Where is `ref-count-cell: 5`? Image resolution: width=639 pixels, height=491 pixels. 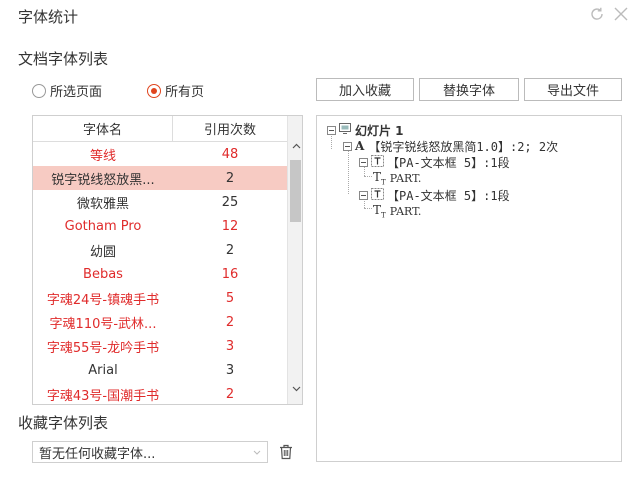 ref-count-cell: 5 is located at coordinates (230, 298).